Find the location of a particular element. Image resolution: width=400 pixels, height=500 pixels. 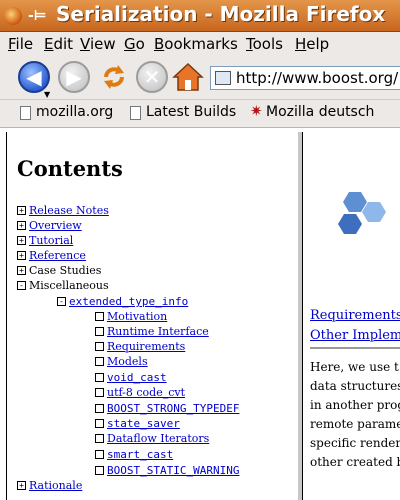

toc-link: utf-8 code_cvt is located at coordinates (146, 392).